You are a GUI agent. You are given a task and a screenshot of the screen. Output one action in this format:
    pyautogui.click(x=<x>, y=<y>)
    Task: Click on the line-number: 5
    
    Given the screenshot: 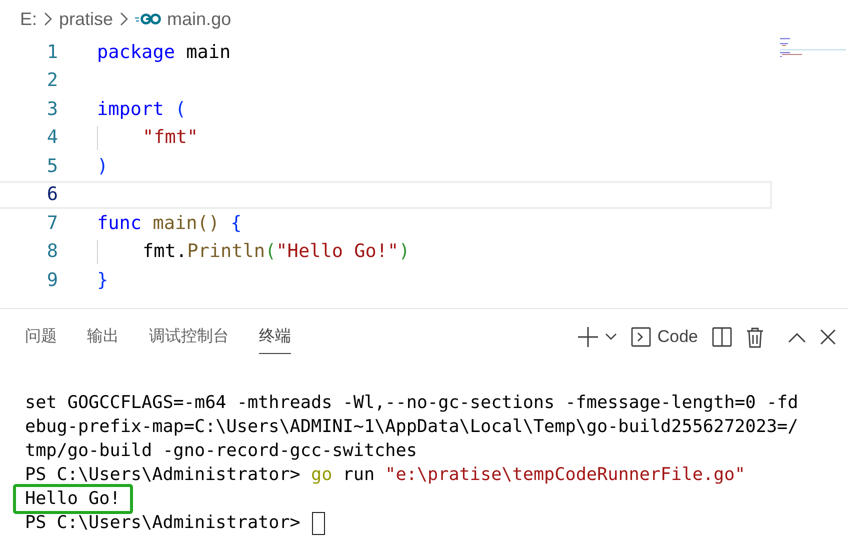 What is the action you would take?
    pyautogui.click(x=52, y=166)
    